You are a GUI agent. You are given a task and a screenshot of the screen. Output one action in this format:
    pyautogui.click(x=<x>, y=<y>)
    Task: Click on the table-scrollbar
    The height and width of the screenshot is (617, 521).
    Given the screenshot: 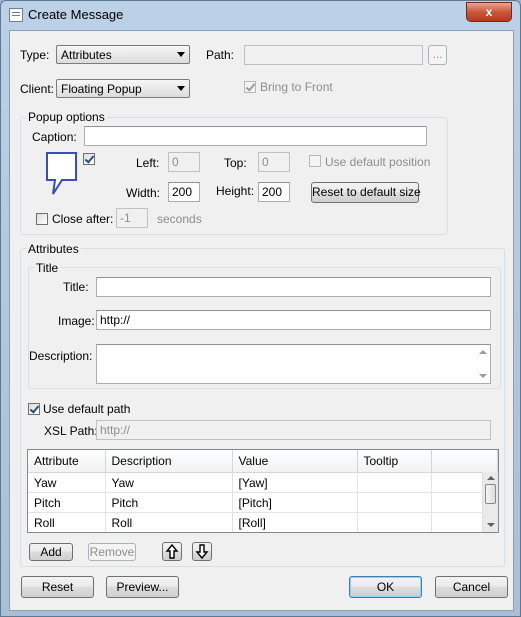 What is the action you would take?
    pyautogui.click(x=490, y=502)
    